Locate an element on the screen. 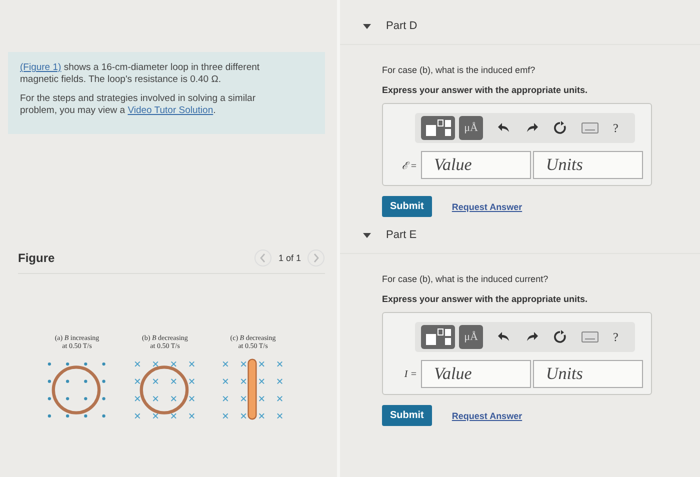 The image size is (700, 477). part-title: Part E is located at coordinates (401, 235).